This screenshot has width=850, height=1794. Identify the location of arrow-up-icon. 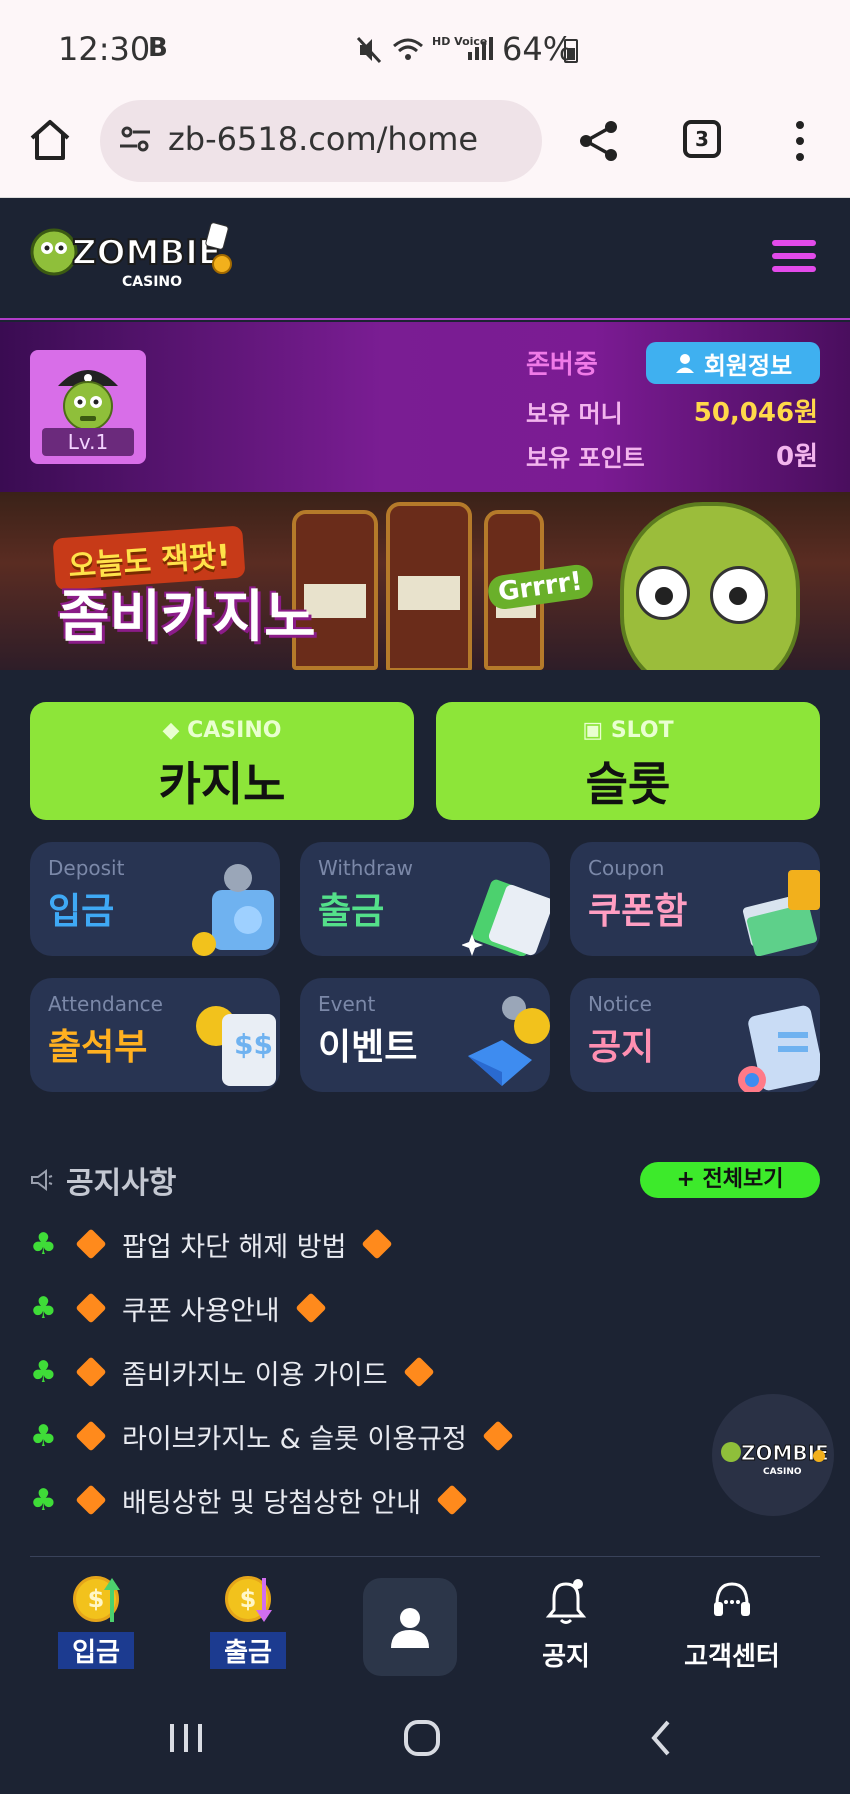
(112, 1600).